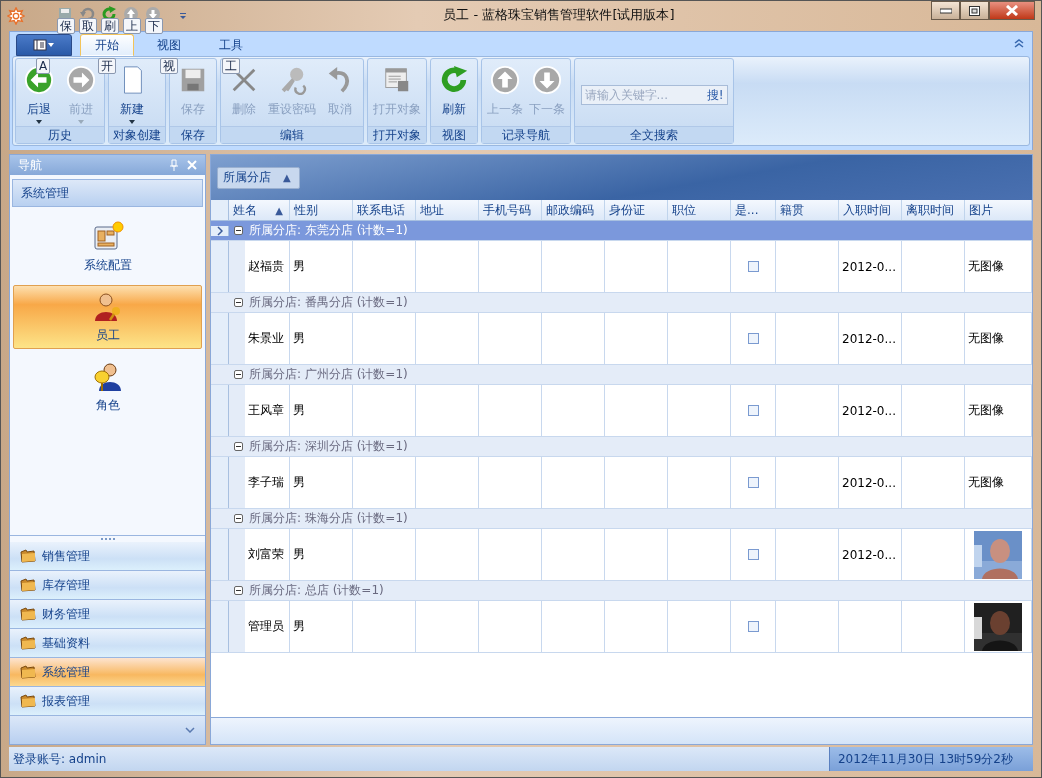 This screenshot has width=1042, height=778. I want to click on application-menu-button, so click(44, 45).